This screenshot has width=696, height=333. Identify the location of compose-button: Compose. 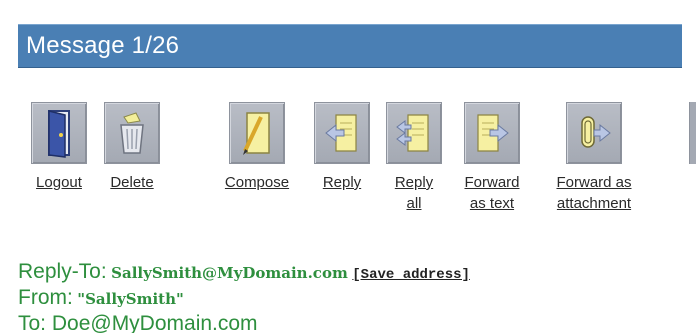
(257, 147).